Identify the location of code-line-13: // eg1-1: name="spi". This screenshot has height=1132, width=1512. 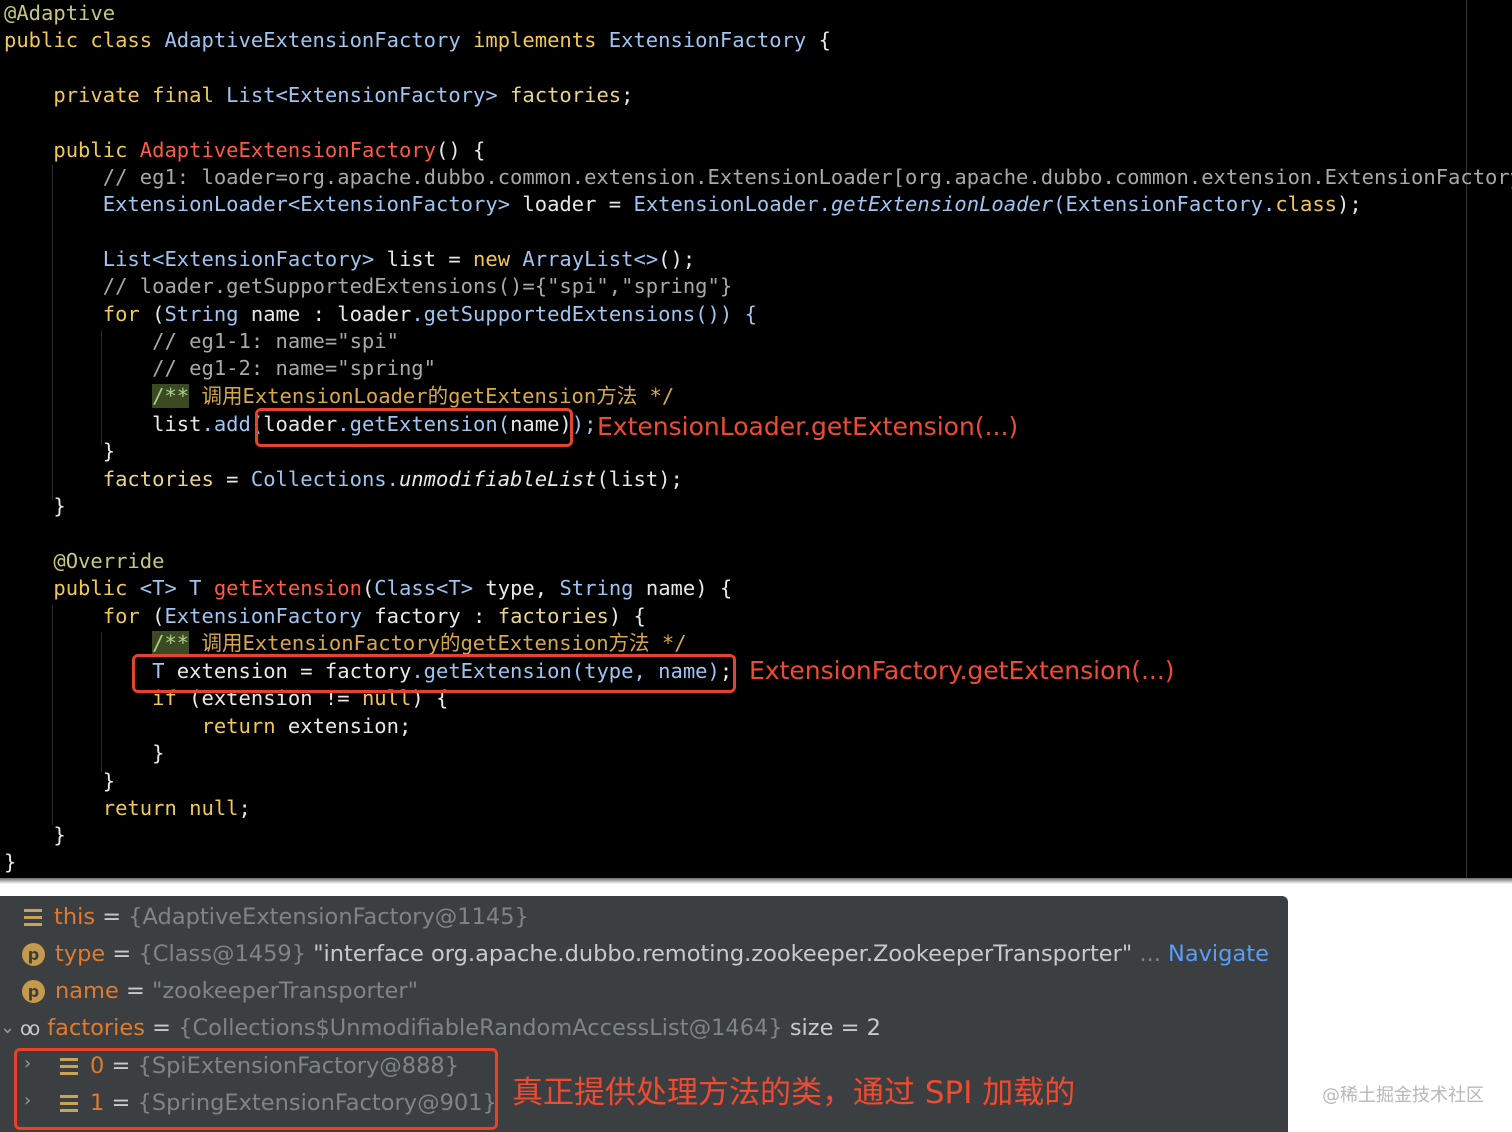
(201, 341).